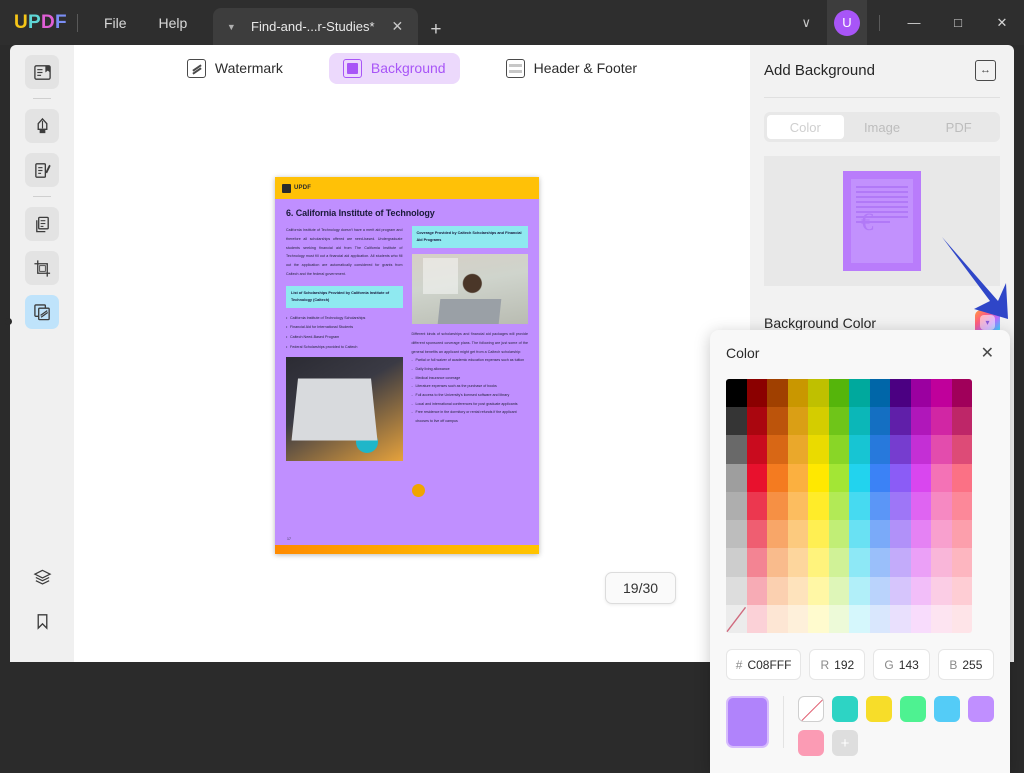 The width and height of the screenshot is (1024, 773). Describe the element at coordinates (811, 709) in the screenshot. I see `no-color-swatch` at that location.